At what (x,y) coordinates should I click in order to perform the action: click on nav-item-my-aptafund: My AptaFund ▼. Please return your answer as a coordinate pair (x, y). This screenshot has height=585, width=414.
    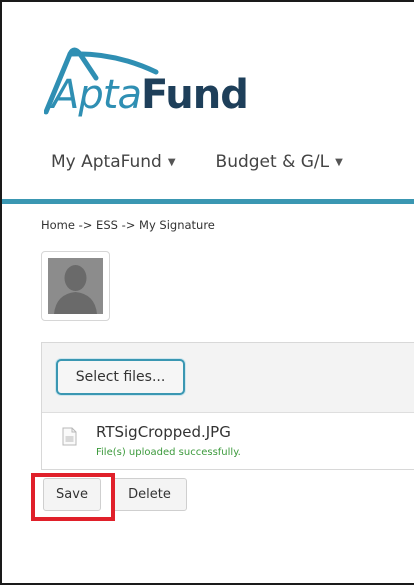
    Looking at the image, I should click on (113, 162).